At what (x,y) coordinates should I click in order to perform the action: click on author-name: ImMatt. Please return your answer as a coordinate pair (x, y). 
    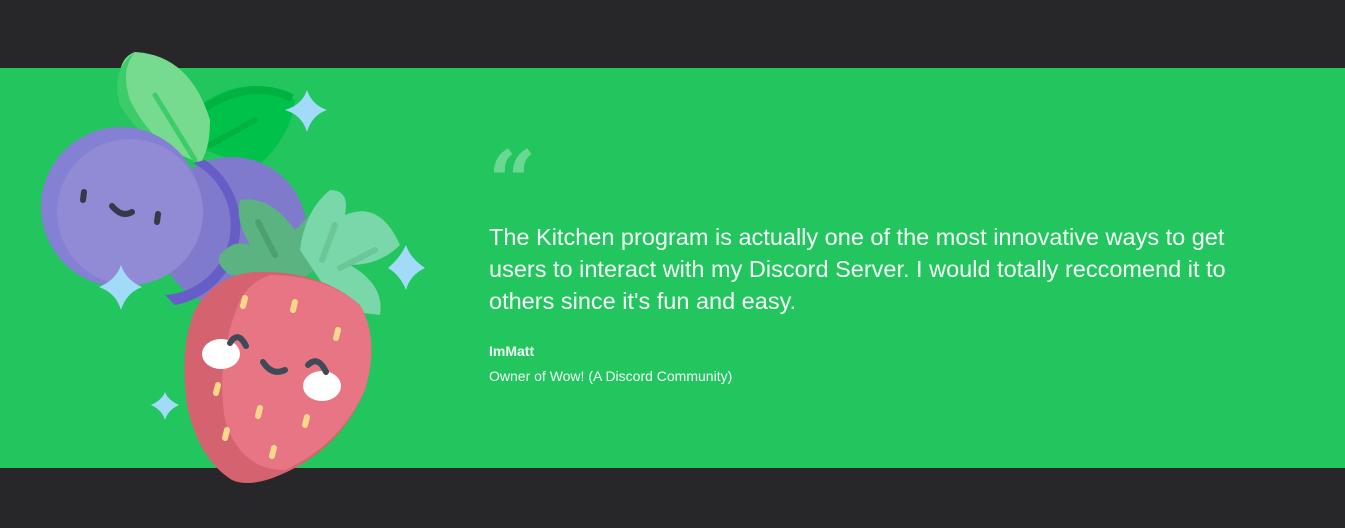
    Looking at the image, I should click on (512, 351).